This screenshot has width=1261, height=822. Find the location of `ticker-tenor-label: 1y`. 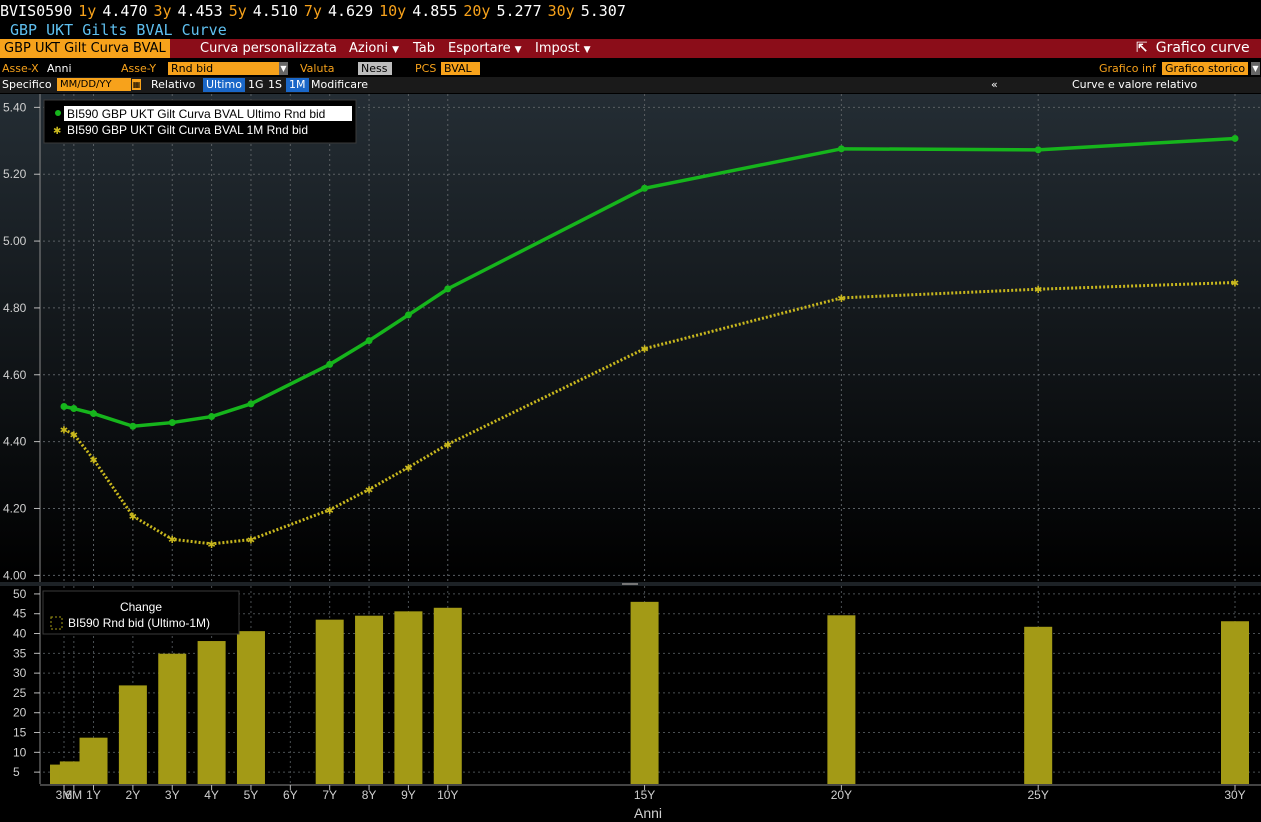

ticker-tenor-label: 1y is located at coordinates (87, 11).